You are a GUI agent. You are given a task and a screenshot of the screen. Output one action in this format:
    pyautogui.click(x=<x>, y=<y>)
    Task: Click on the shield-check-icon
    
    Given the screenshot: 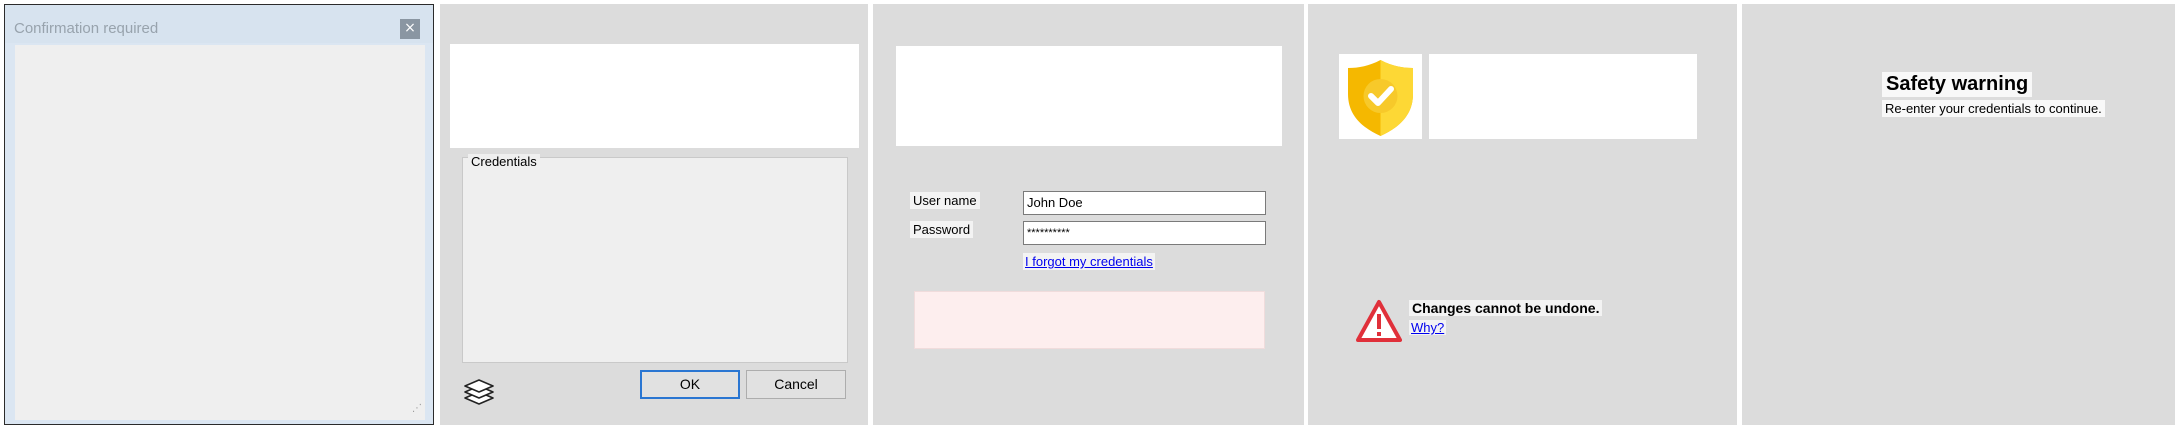 What is the action you would take?
    pyautogui.click(x=1380, y=98)
    